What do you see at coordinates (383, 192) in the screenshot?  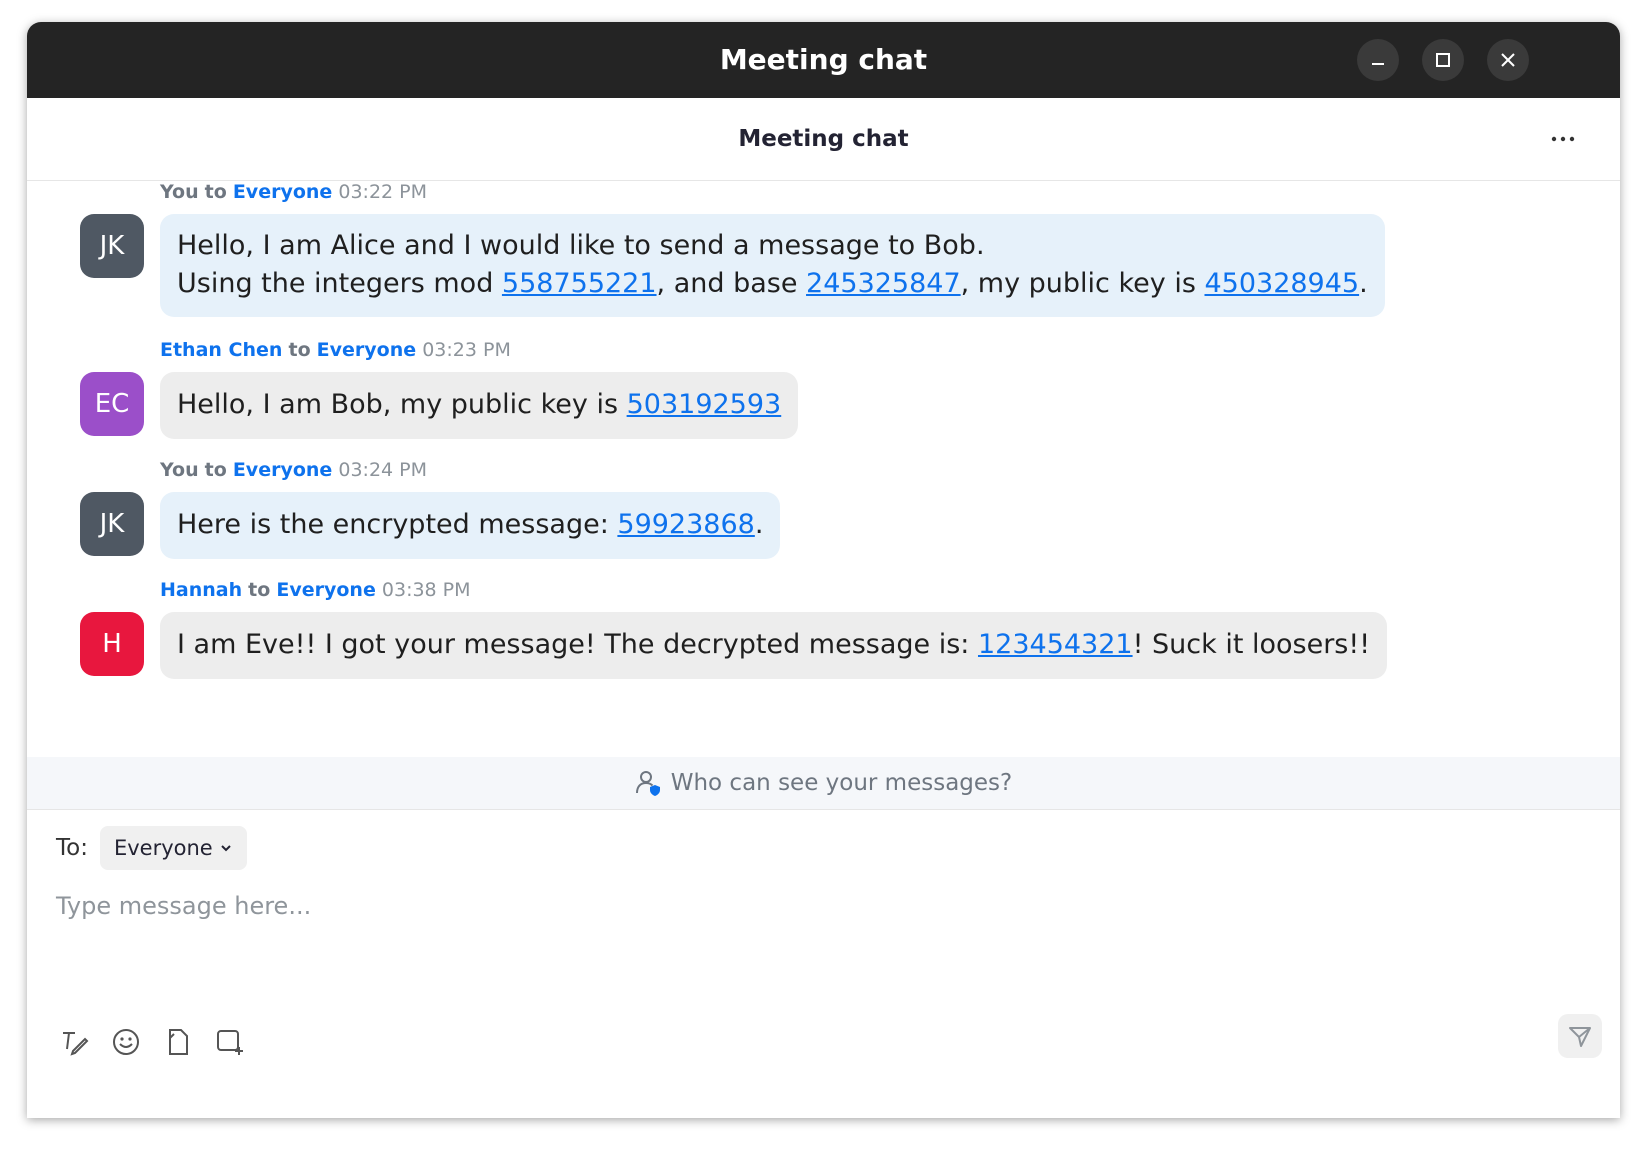 I see `message-time: 03:22 PM` at bounding box center [383, 192].